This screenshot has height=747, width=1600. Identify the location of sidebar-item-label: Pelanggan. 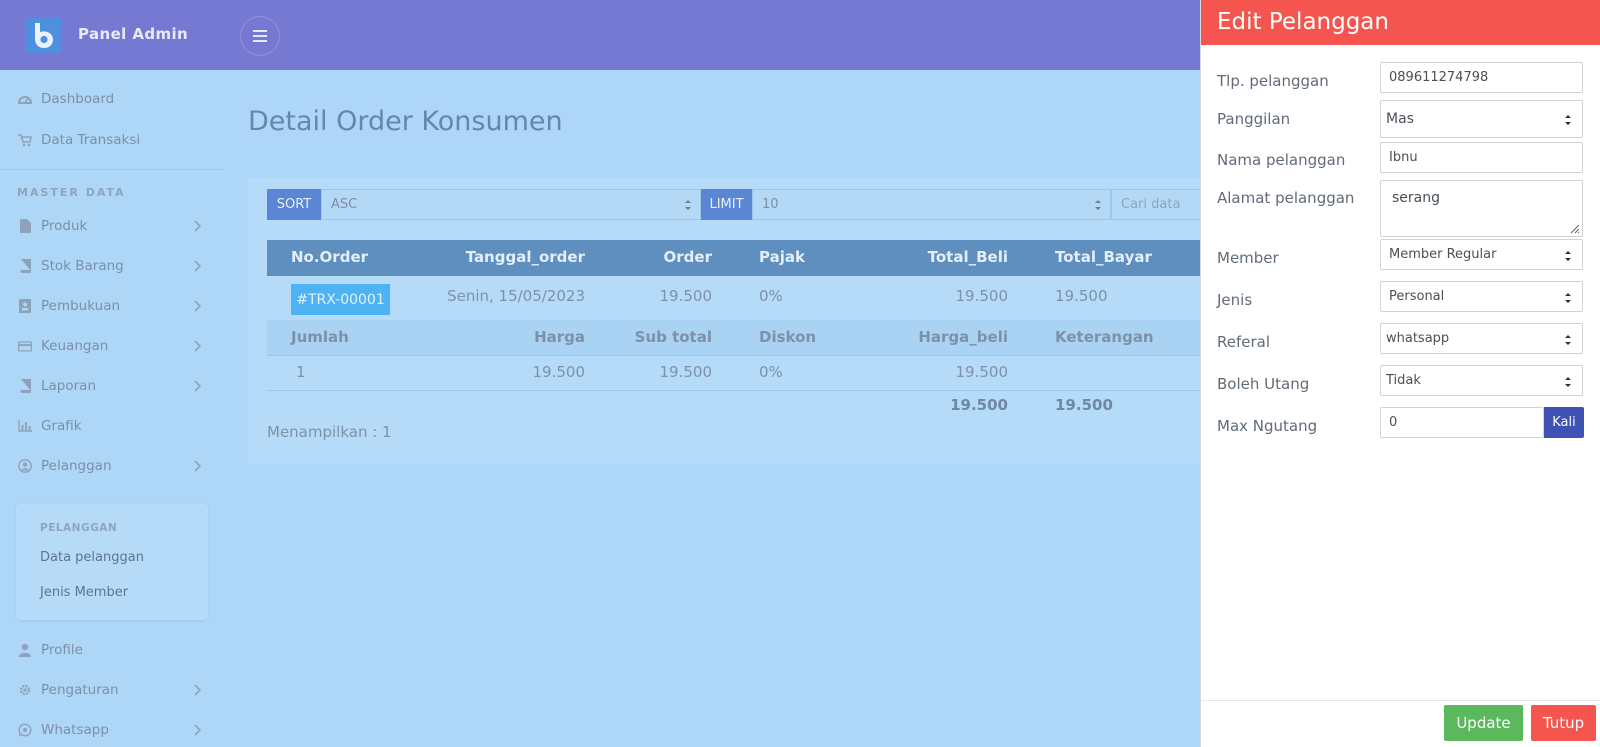
(76, 466).